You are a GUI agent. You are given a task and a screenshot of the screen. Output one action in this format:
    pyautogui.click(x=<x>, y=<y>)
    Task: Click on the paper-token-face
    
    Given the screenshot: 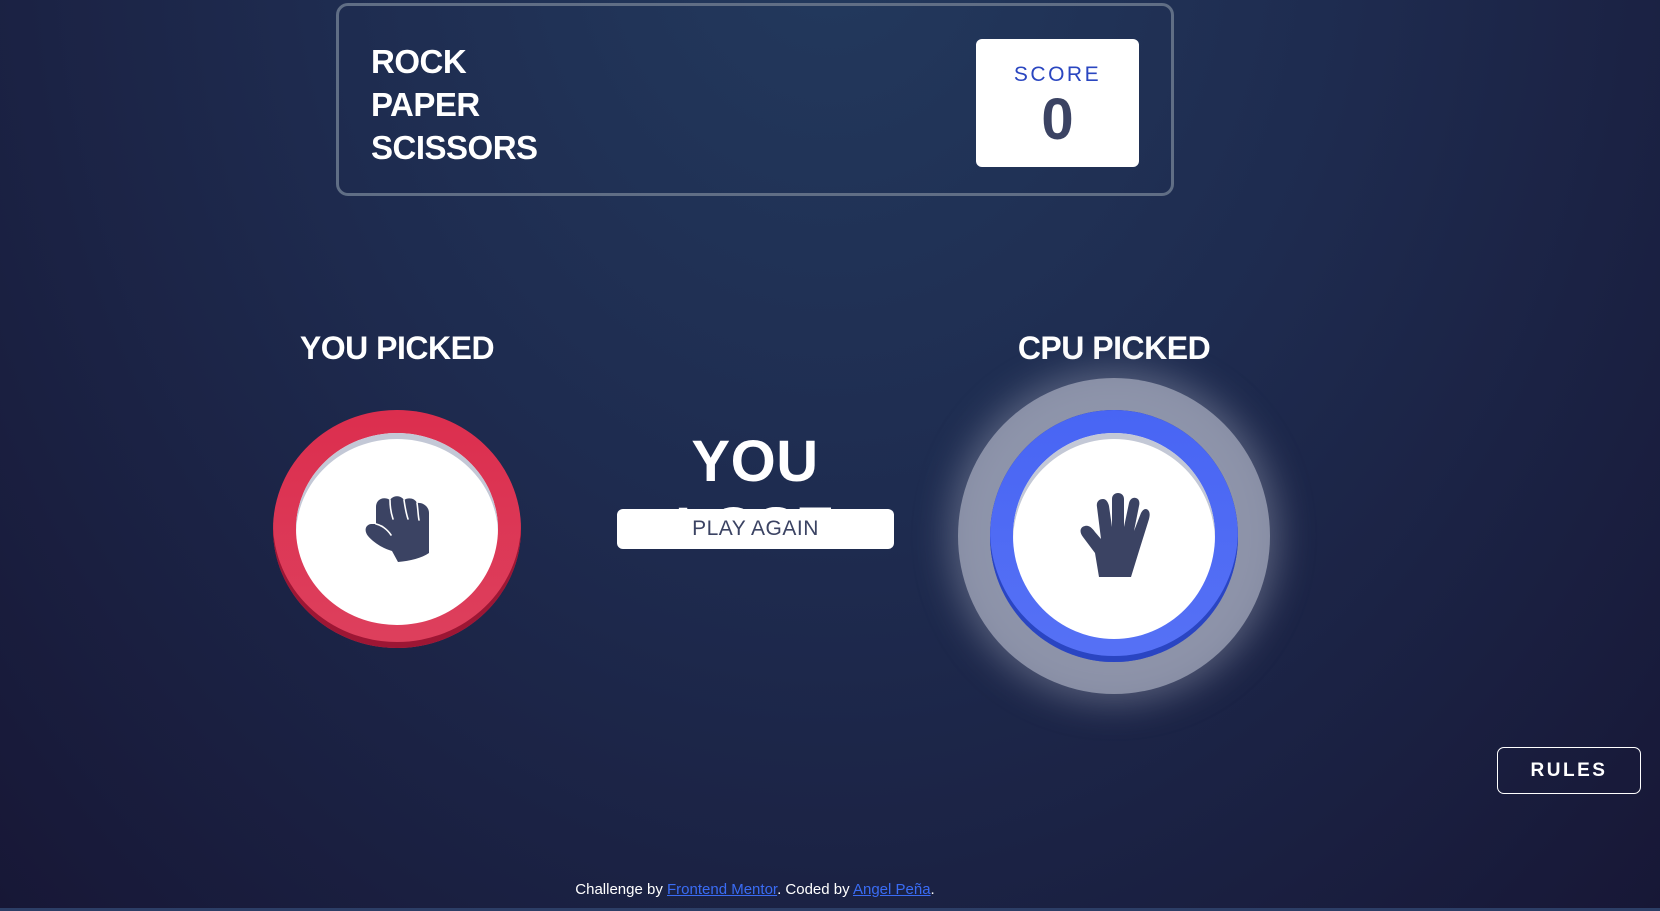 What is the action you would take?
    pyautogui.click(x=1114, y=536)
    